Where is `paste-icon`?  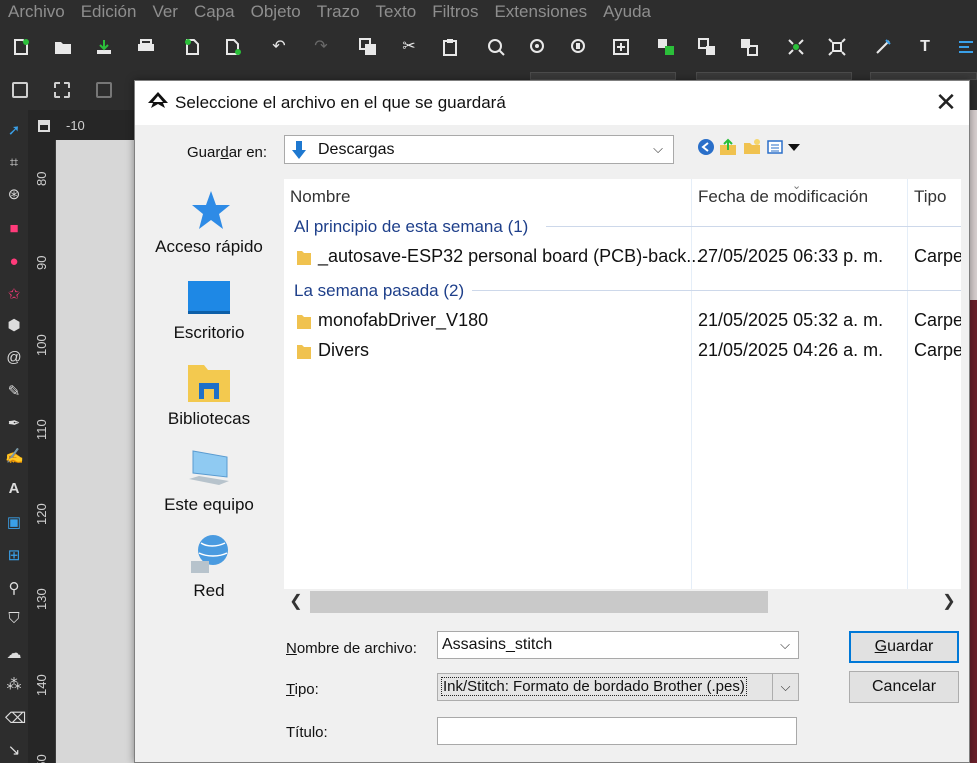 paste-icon is located at coordinates (450, 47).